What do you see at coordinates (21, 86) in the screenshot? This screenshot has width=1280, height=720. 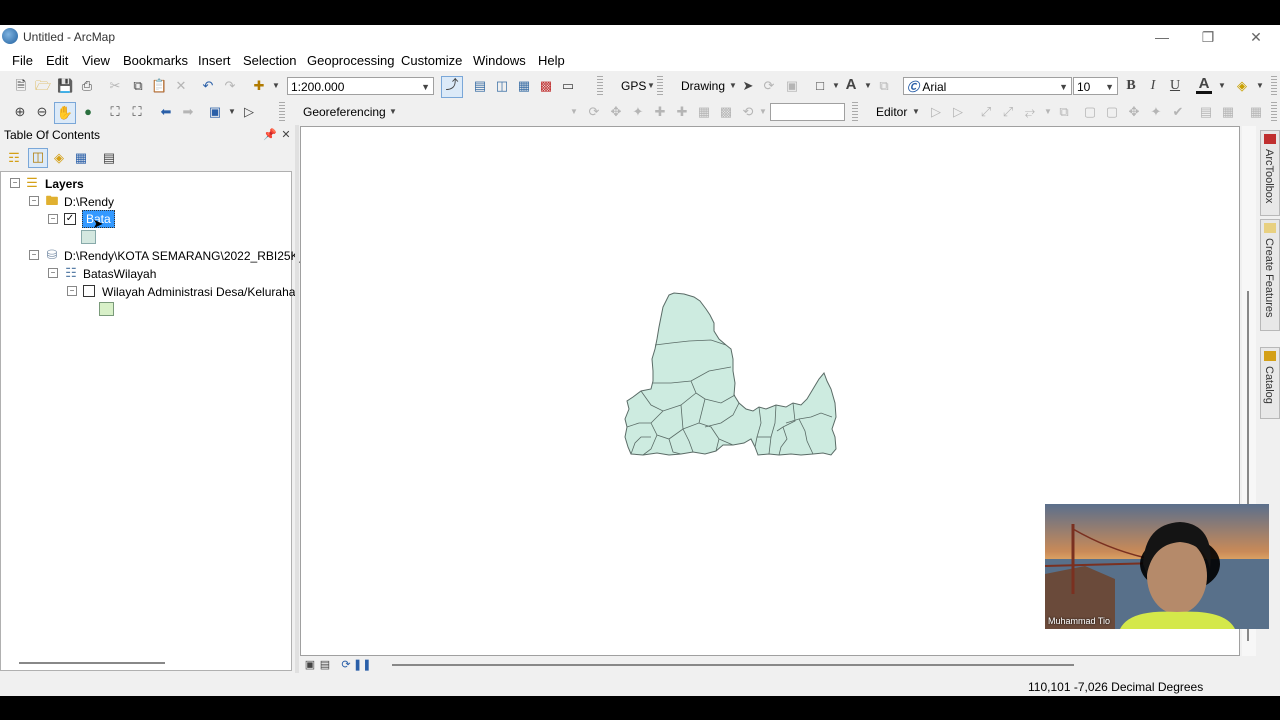 I see `new-document-icon: 🗎` at bounding box center [21, 86].